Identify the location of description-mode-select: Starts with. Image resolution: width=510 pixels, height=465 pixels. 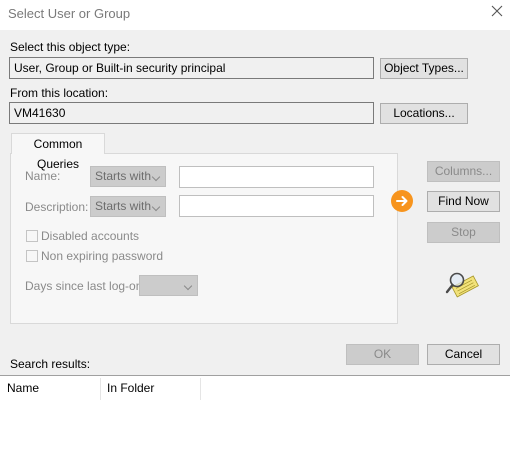
(128, 206).